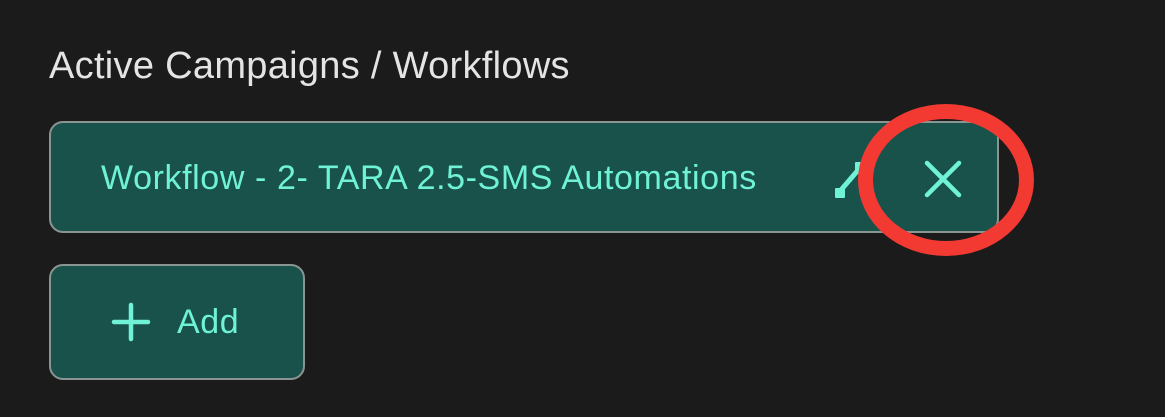  Describe the element at coordinates (429, 178) in the screenshot. I see `workflow-chip-label: Workflow - 2- TARA 2.5-SMS Automations` at that location.